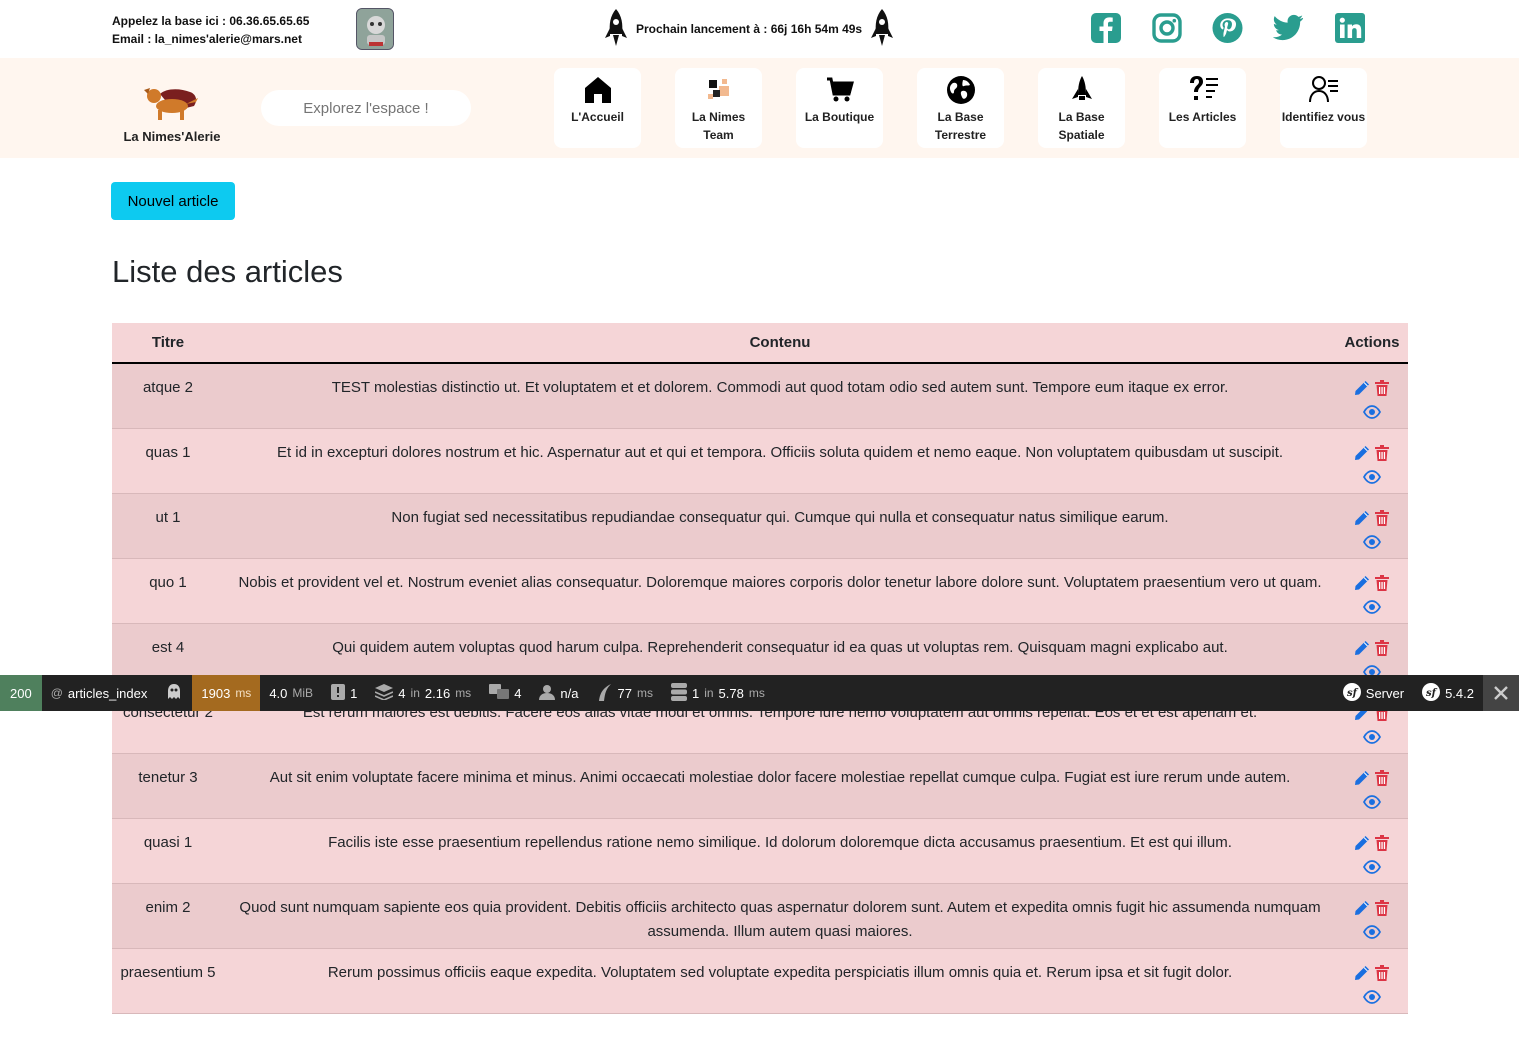 The height and width of the screenshot is (1064, 1519). What do you see at coordinates (780, 343) in the screenshot?
I see `column-header-content: Contenu` at bounding box center [780, 343].